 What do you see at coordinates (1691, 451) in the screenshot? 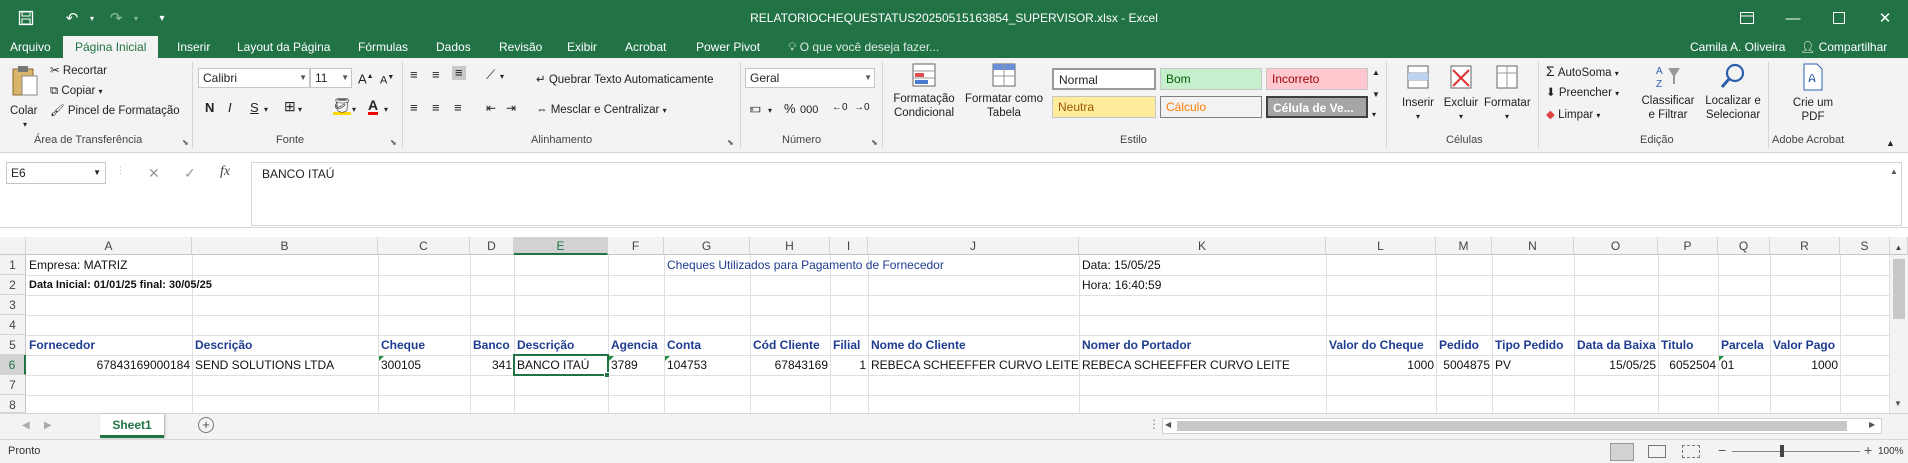
I see `page-break-view-icon` at bounding box center [1691, 451].